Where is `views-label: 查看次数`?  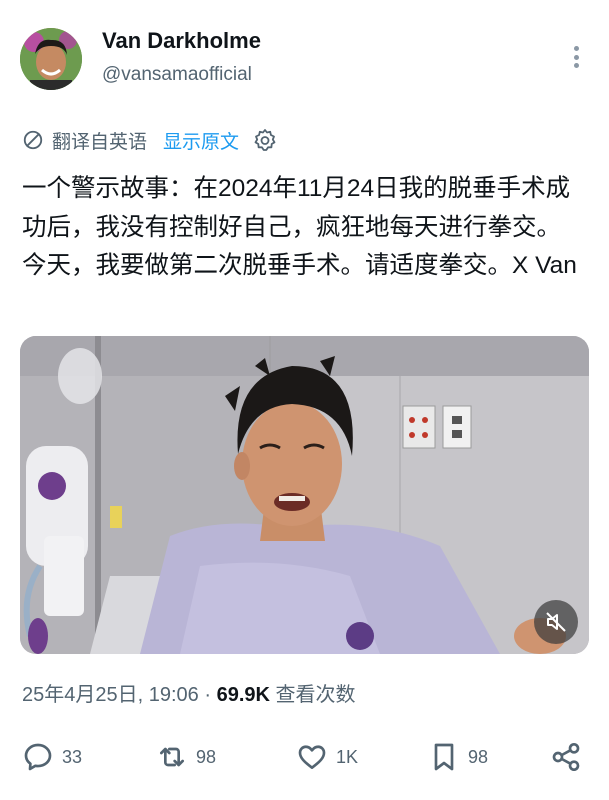
views-label: 查看次数 is located at coordinates (315, 695).